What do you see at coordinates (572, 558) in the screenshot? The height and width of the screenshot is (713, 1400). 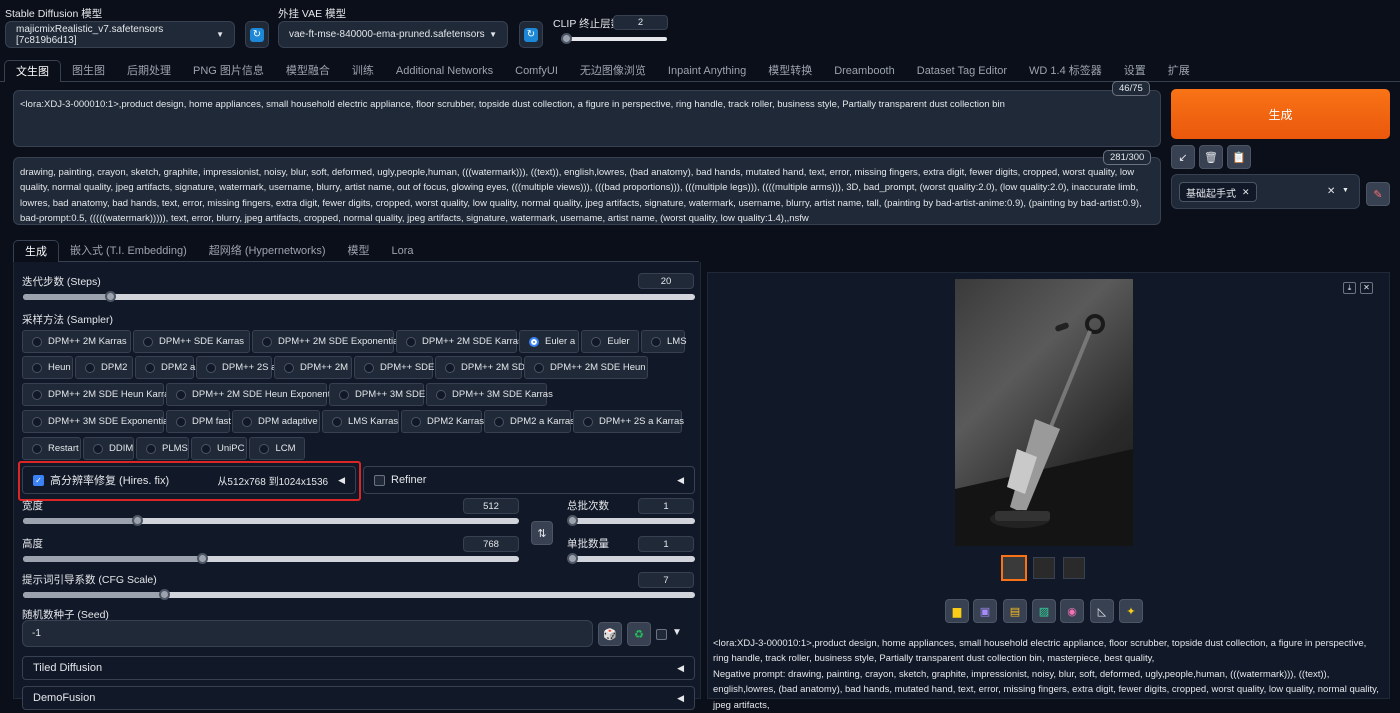 I see `batch-size-slider-handle` at bounding box center [572, 558].